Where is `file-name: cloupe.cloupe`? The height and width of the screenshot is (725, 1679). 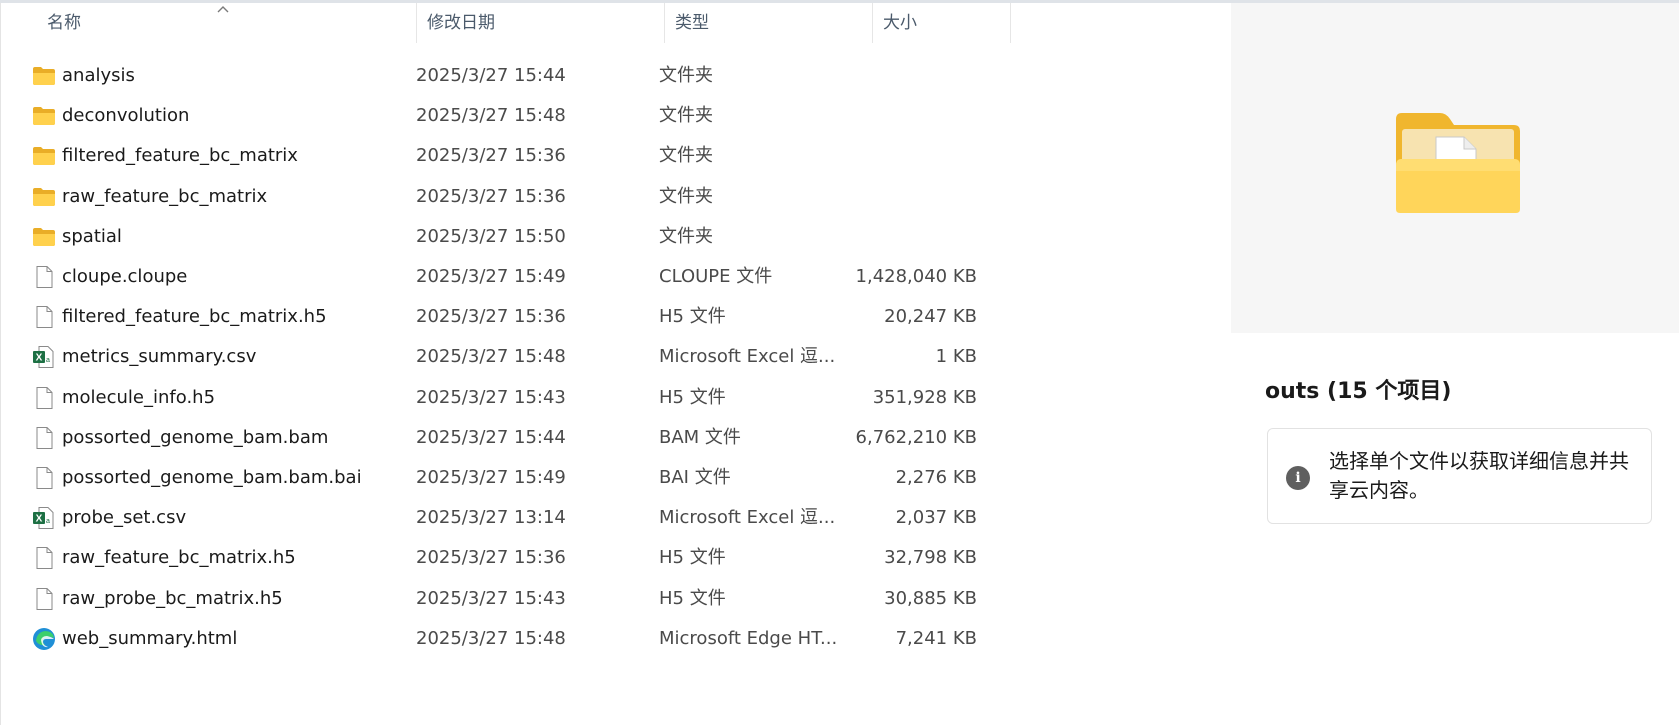
file-name: cloupe.cloupe is located at coordinates (125, 276).